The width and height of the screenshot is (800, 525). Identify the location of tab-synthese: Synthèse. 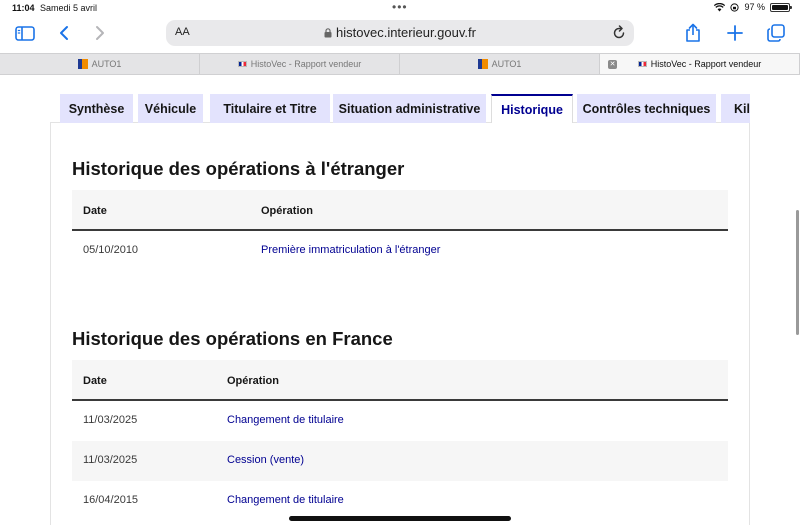
(96, 108).